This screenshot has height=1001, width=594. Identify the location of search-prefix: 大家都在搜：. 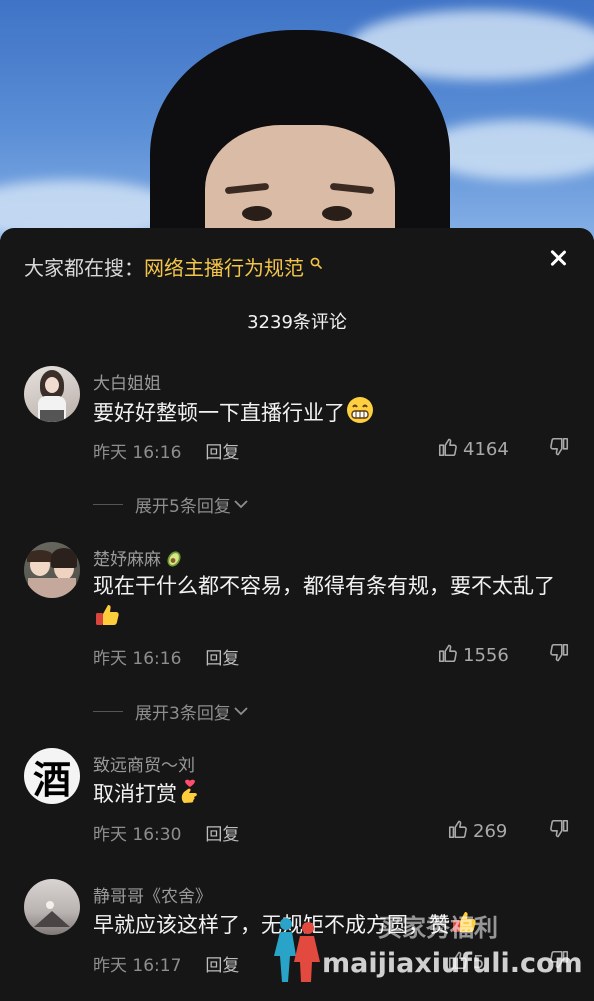
(84, 268).